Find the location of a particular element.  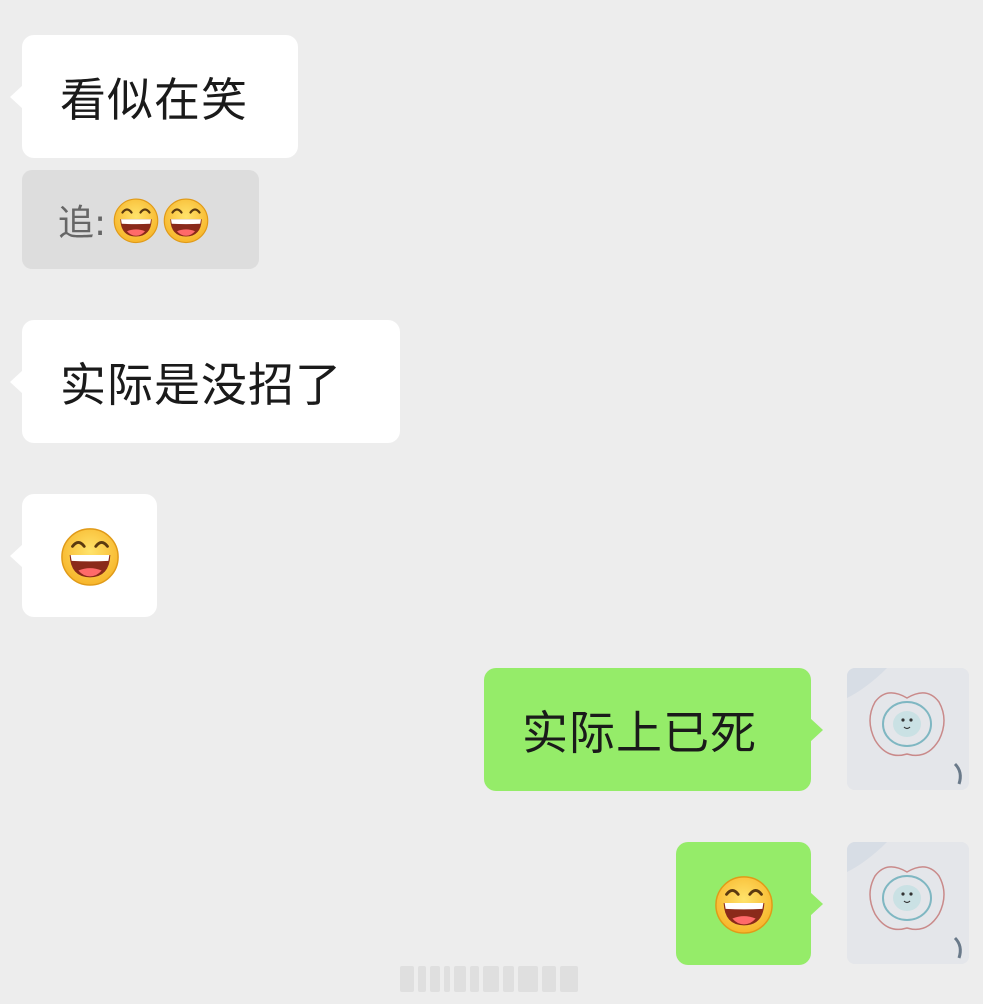

watermark is located at coordinates (489, 979).